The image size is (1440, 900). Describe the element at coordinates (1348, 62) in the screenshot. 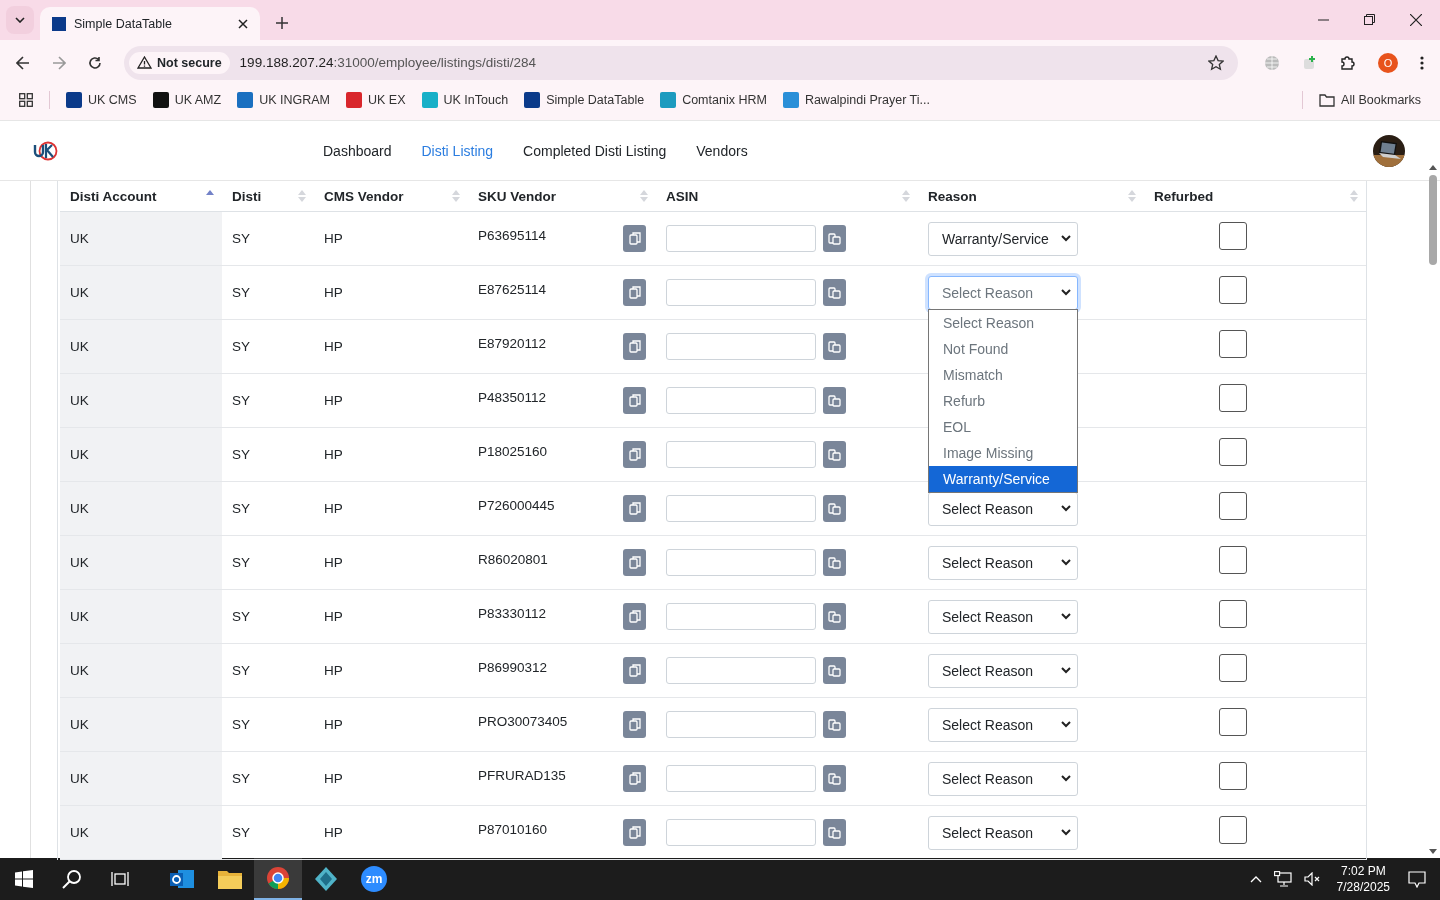

I see `puzzle-icon` at that location.